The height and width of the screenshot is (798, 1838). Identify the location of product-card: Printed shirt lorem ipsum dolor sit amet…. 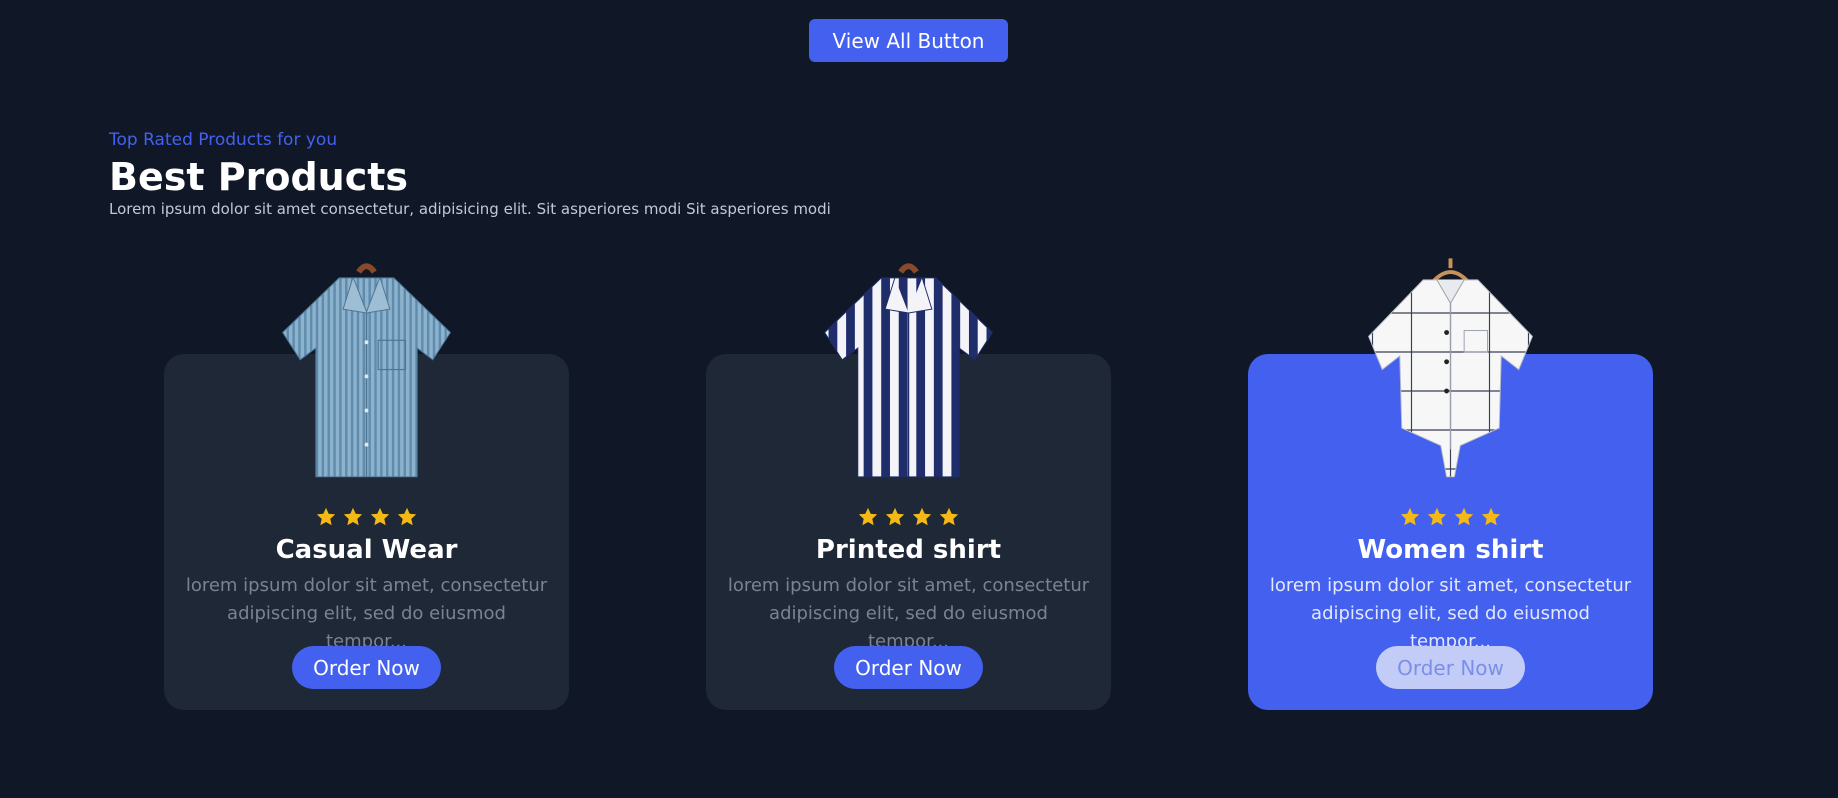
(908, 486).